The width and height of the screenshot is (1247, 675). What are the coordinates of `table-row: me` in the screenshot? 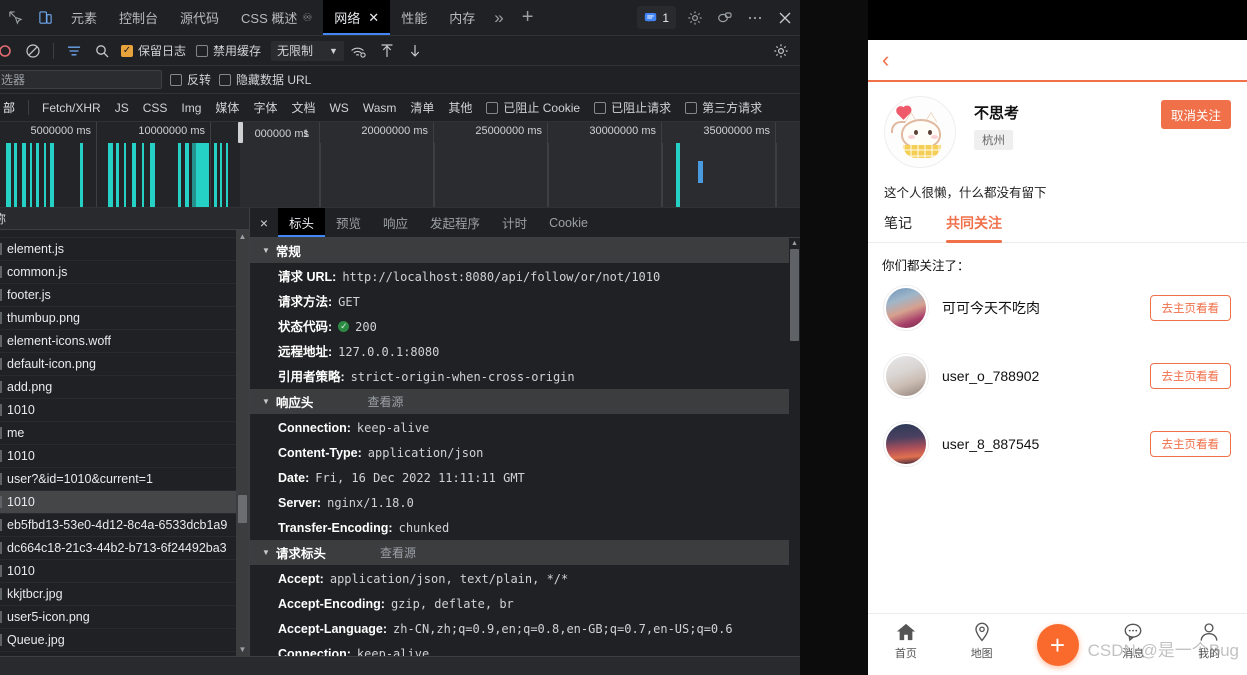 It's located at (124, 433).